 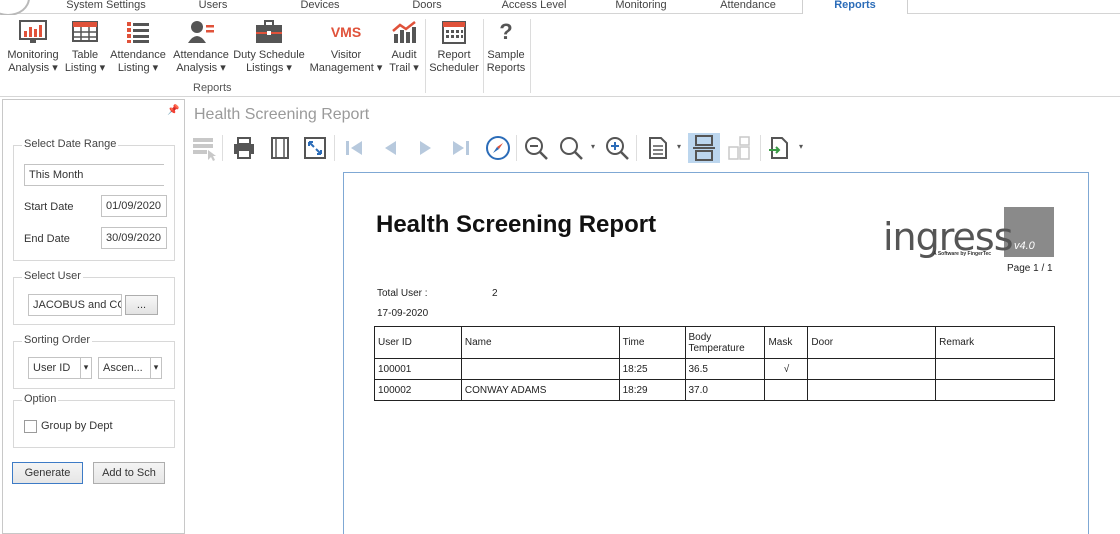 What do you see at coordinates (94, 361) in the screenshot?
I see `sorting-order-group: Sorting Order User ID ▾ Ascen... ▾` at bounding box center [94, 361].